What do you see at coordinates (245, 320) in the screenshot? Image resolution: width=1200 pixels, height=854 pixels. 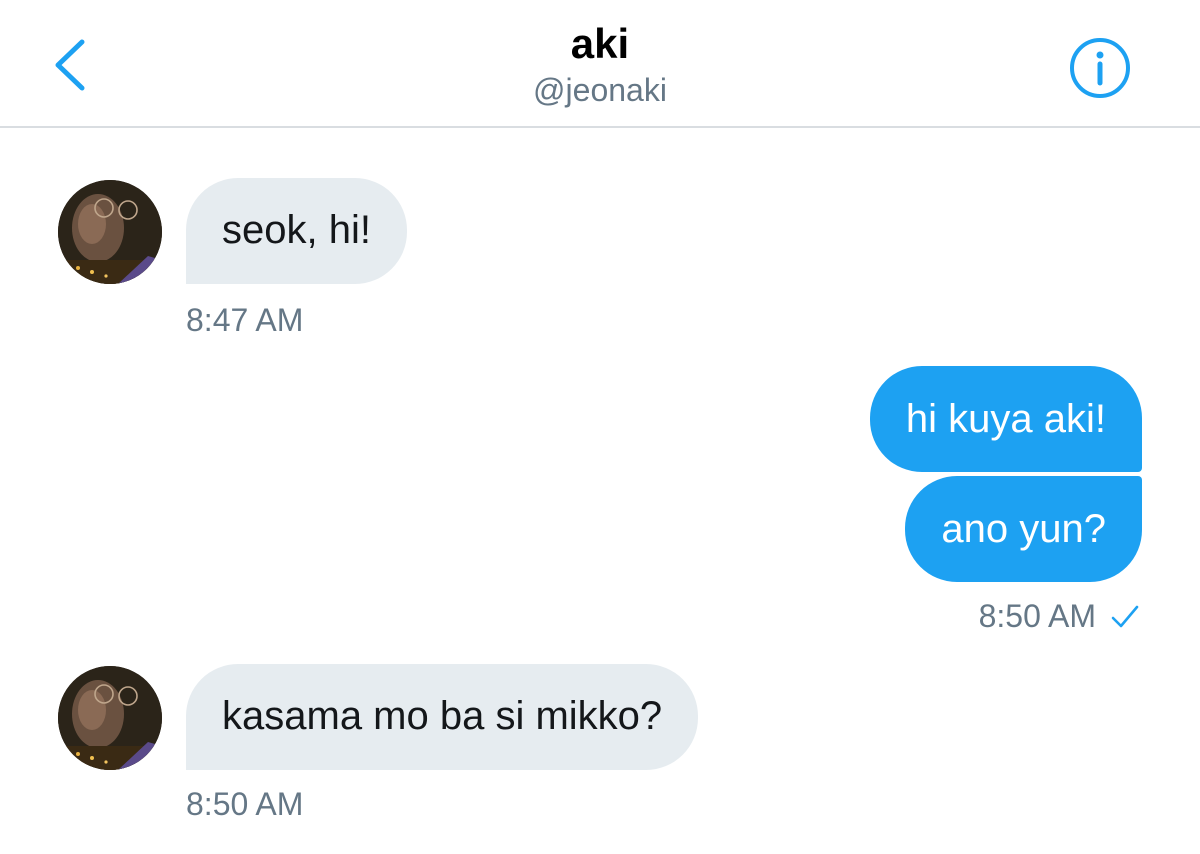 I see `message-timestamp: 8:47 AM` at bounding box center [245, 320].